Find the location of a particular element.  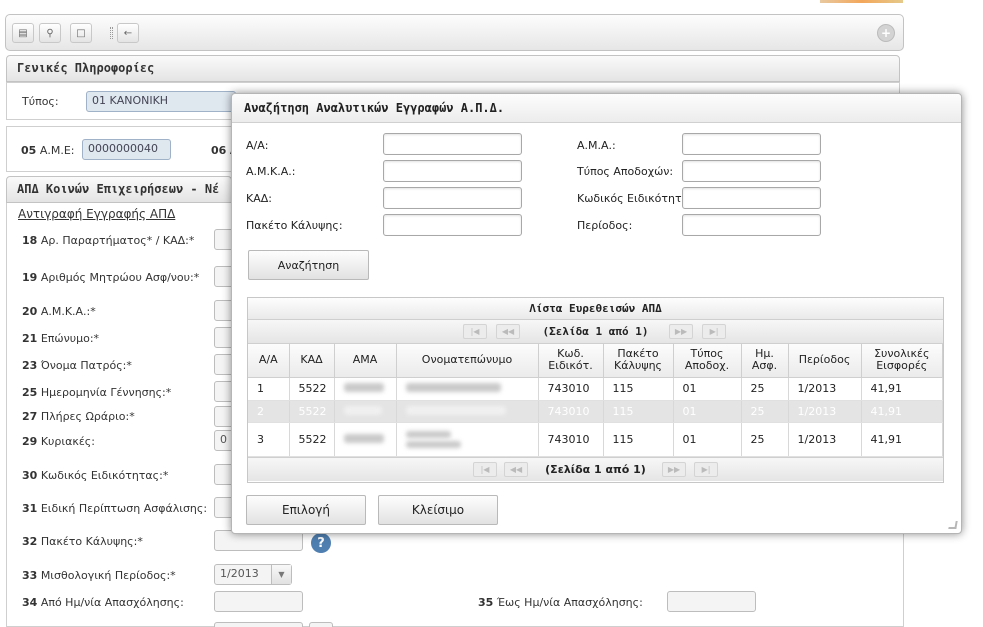

field-27-label: 27 Πλήρες Ωράριο:* is located at coordinates (78, 416).